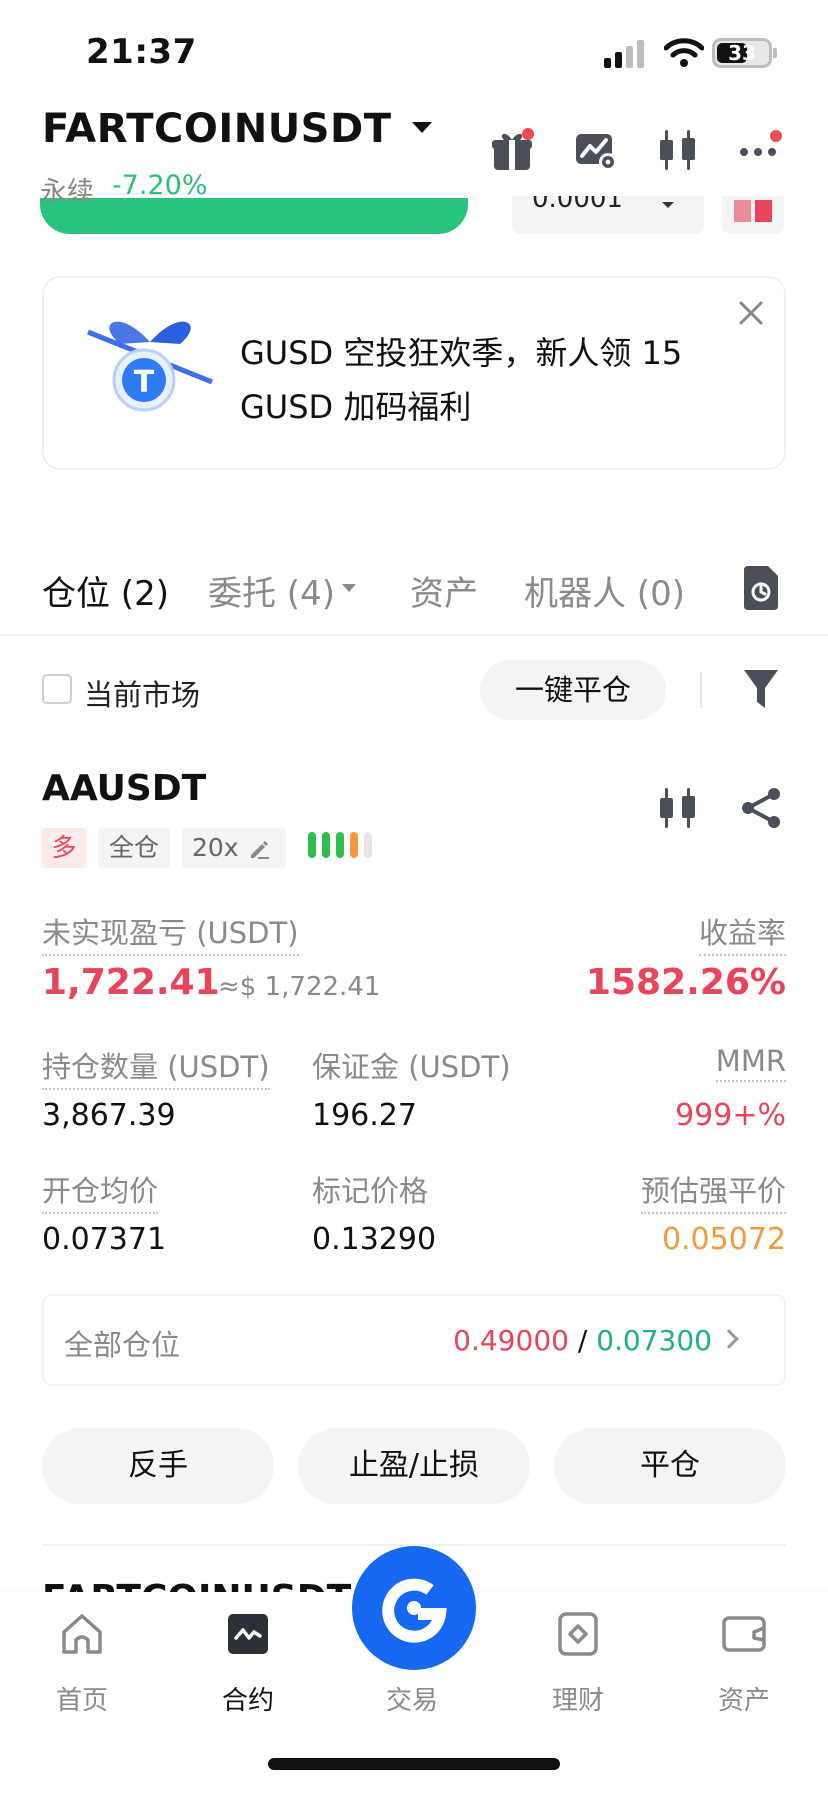  Describe the element at coordinates (668, 205) in the screenshot. I see `chevron-down-icon` at that location.